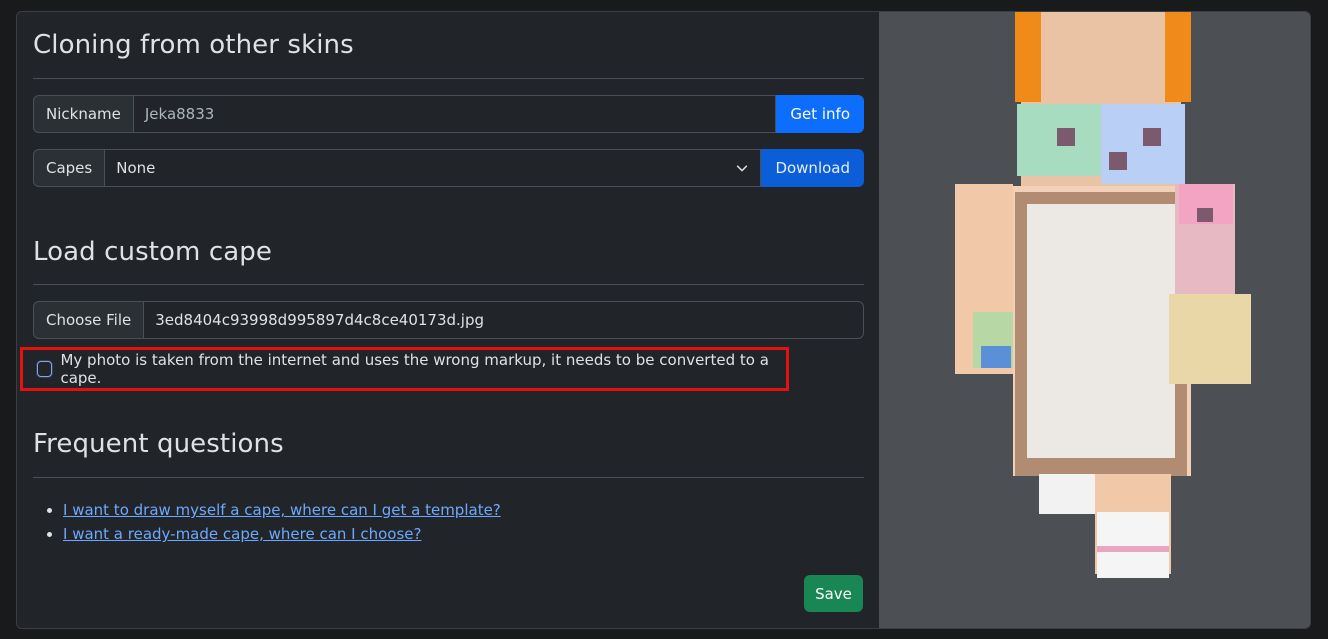  What do you see at coordinates (455, 114) in the screenshot?
I see `nickname-input: Jeka8833` at bounding box center [455, 114].